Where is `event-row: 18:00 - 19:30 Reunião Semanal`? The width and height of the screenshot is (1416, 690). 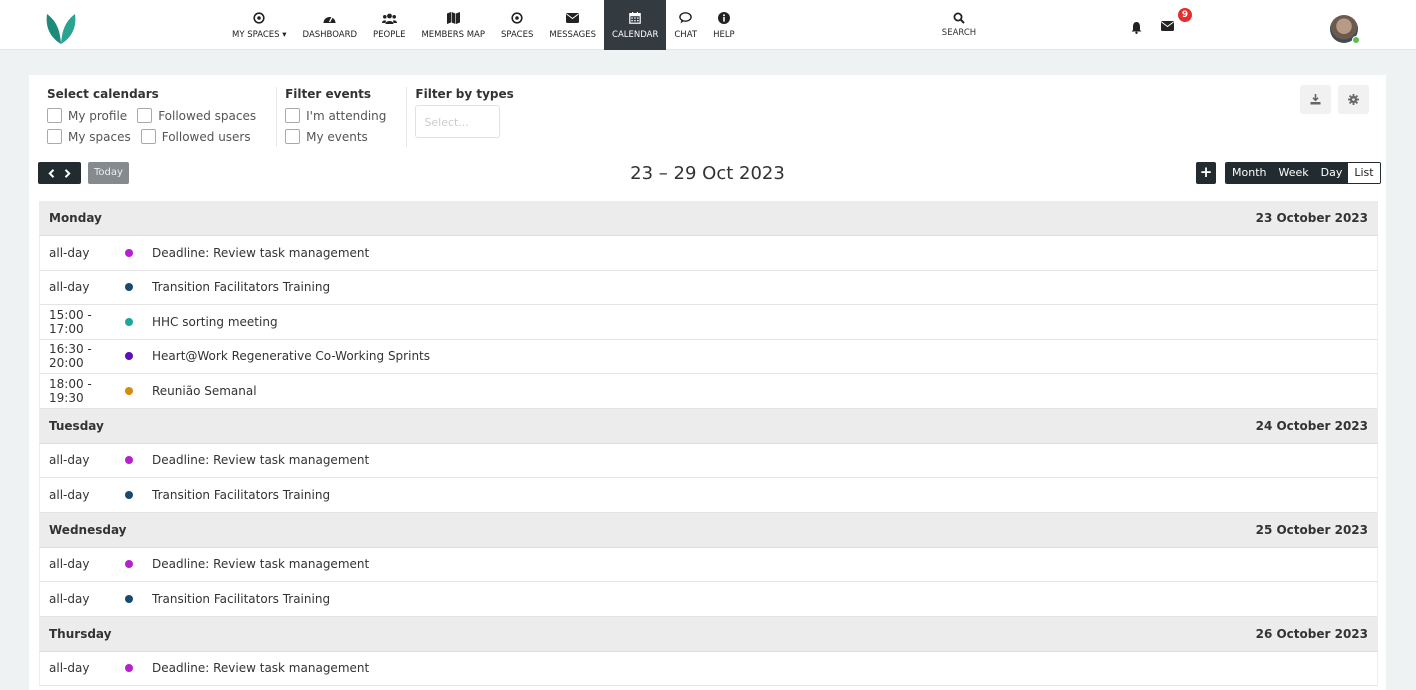 event-row: 18:00 - 19:30 Reunião Semanal is located at coordinates (708, 391).